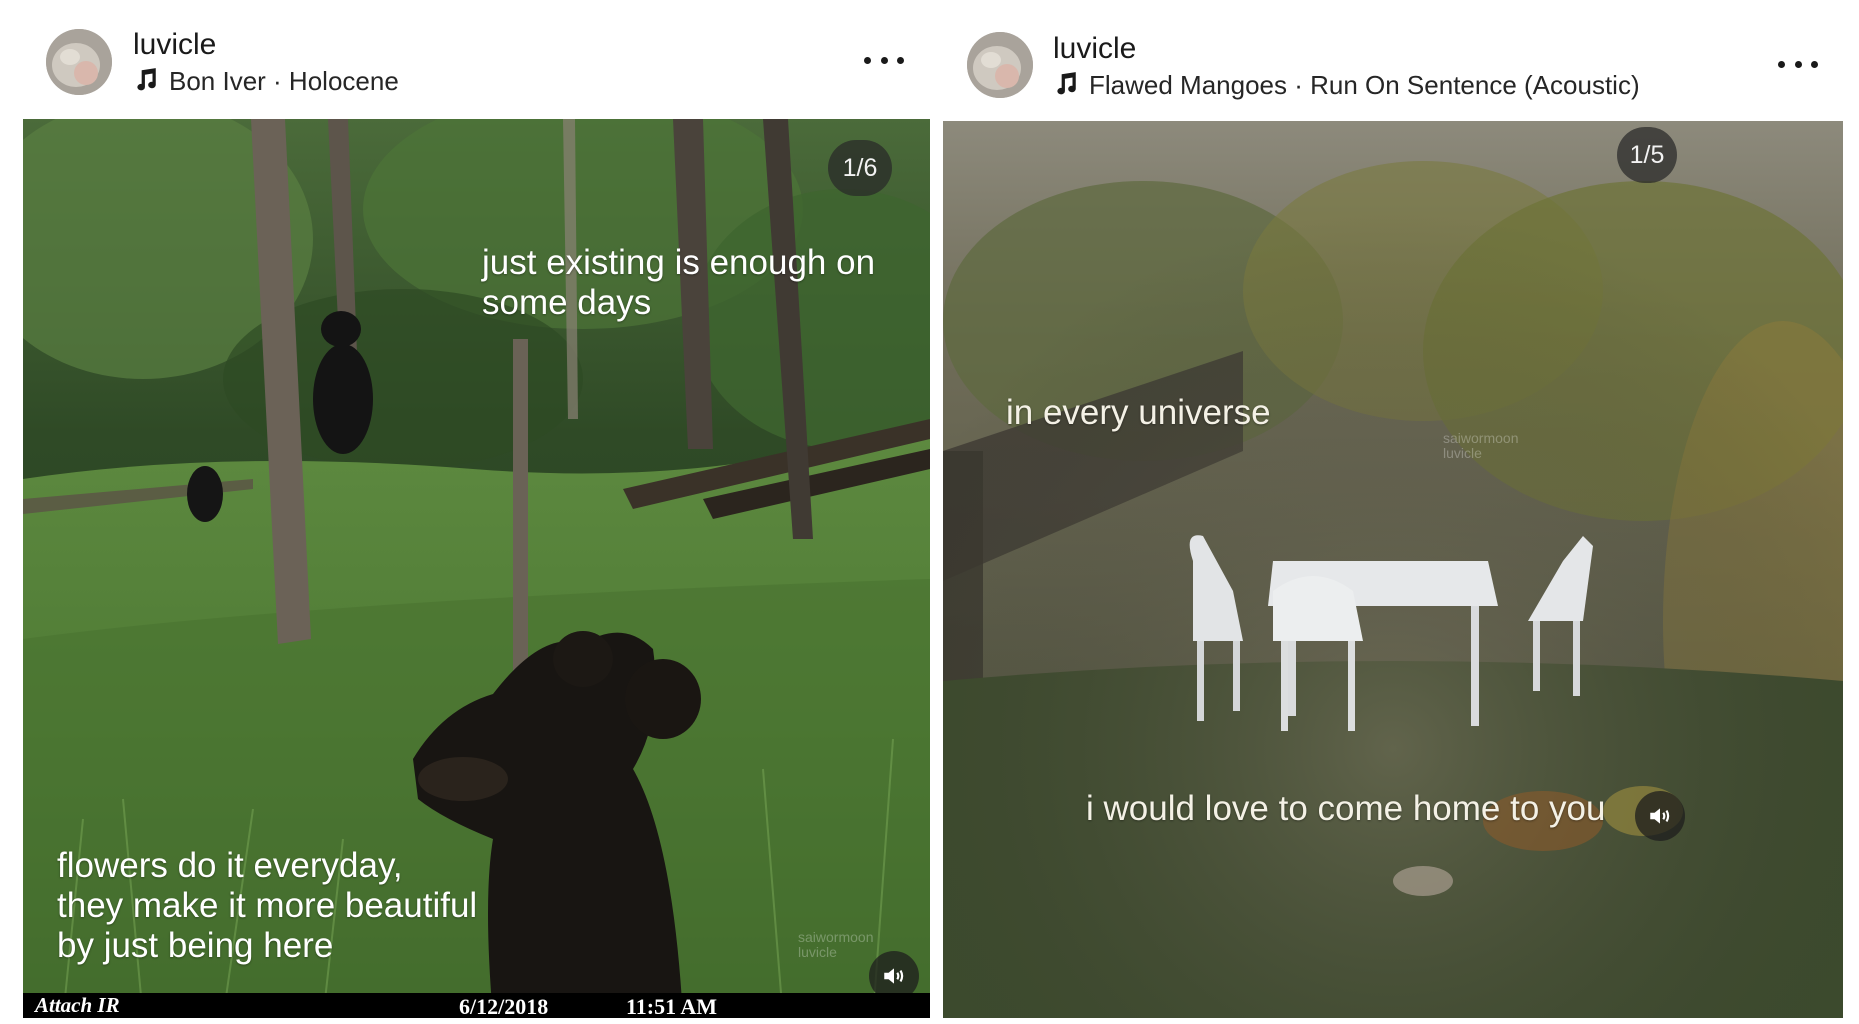 This screenshot has height=1024, width=1859. Describe the element at coordinates (1647, 155) in the screenshot. I see `slide-counter: 1/5` at that location.